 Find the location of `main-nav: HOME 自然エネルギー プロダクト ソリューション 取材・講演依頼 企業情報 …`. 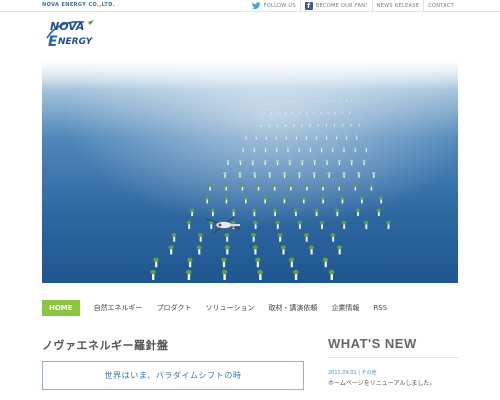

main-nav: HOME 自然エネルギー プロダクト ソリューション 取材・講演依頼 企業情報 … is located at coordinates (250, 308).